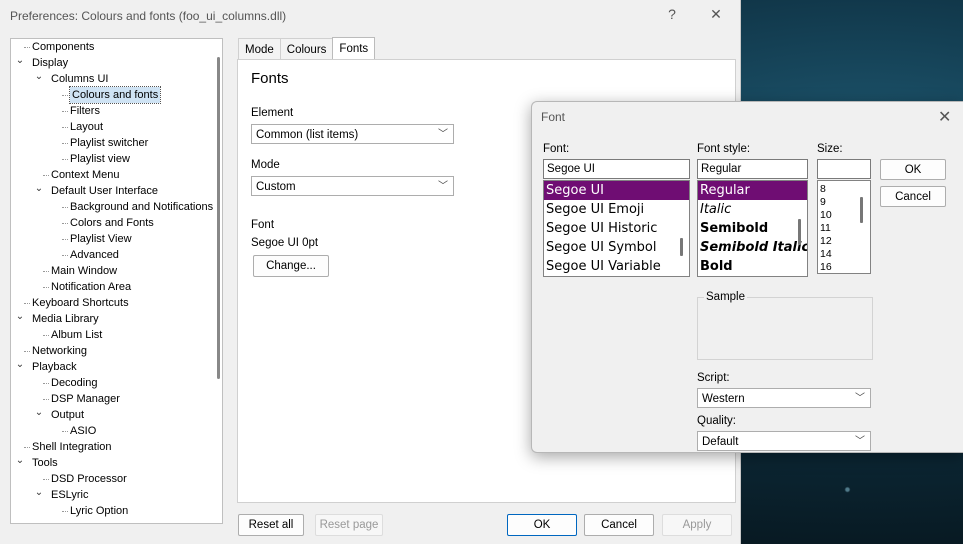  Describe the element at coordinates (553, 117) in the screenshot. I see `font-dialog-title: Font` at that location.